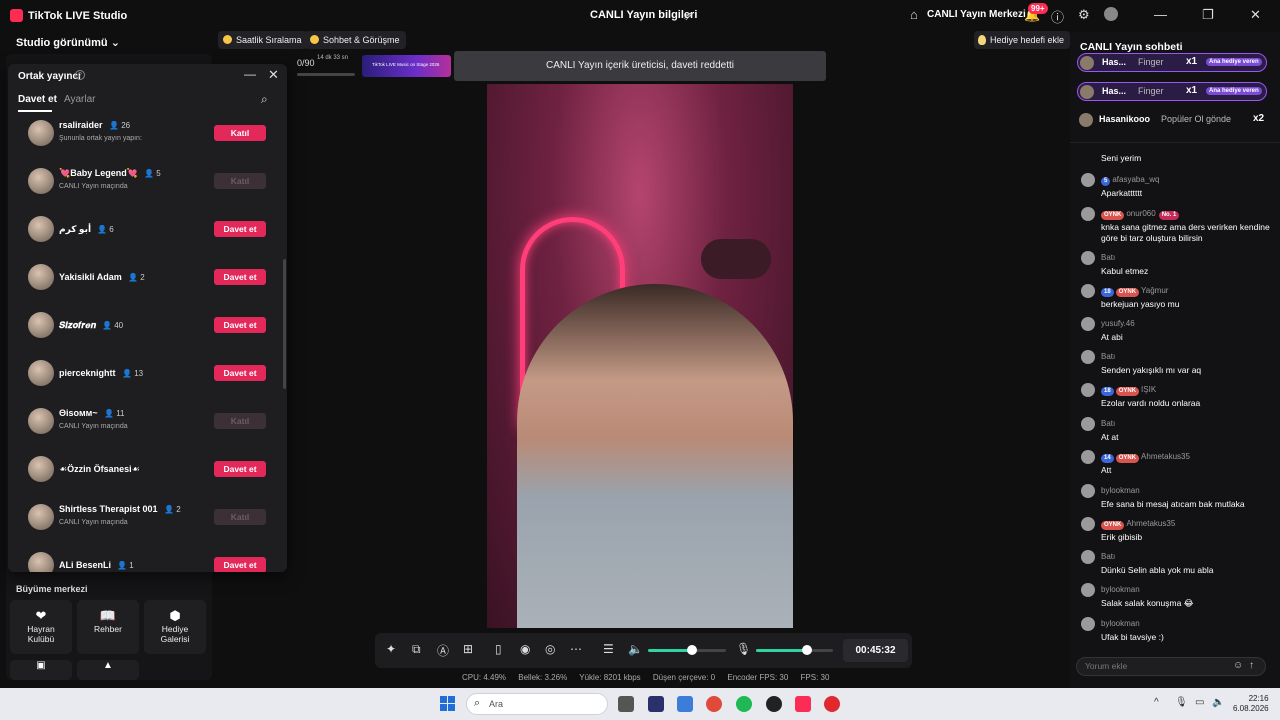 This screenshot has width=1280, height=720. I want to click on comment-input: Yorum ekle ☺ ↑, so click(1171, 666).